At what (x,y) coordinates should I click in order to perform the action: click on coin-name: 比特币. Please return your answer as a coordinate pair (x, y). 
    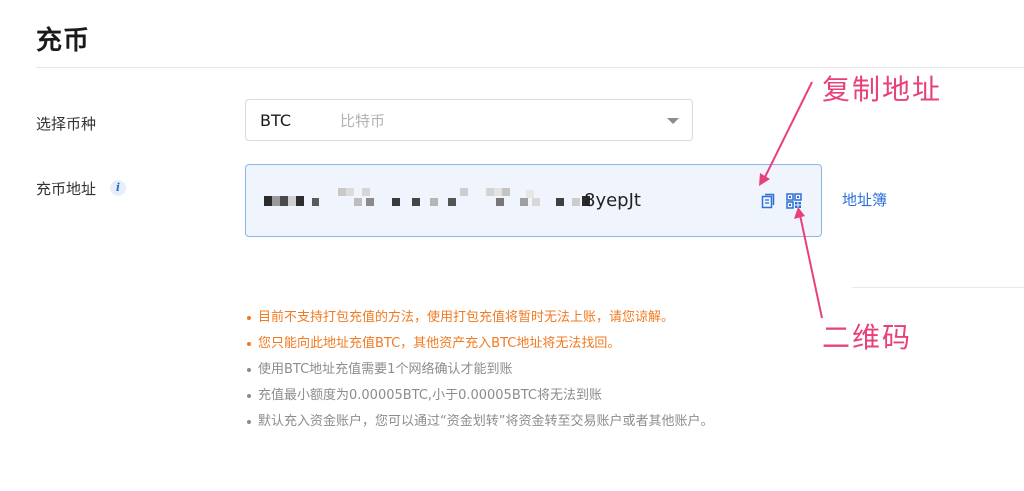
    Looking at the image, I should click on (363, 120).